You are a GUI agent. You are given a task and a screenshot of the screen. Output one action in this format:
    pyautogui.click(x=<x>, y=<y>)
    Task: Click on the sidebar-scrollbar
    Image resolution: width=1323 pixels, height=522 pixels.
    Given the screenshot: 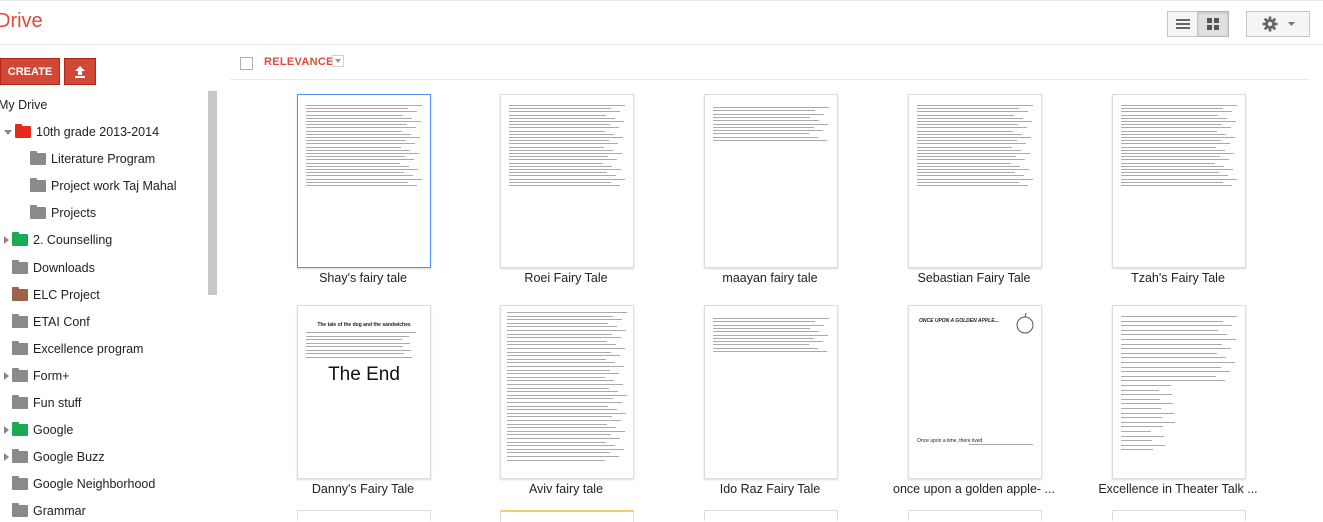 What is the action you would take?
    pyautogui.click(x=212, y=193)
    